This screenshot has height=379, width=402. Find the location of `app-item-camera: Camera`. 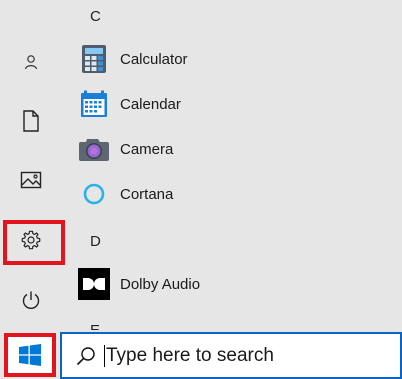

app-item-camera: Camera is located at coordinates (238, 149).